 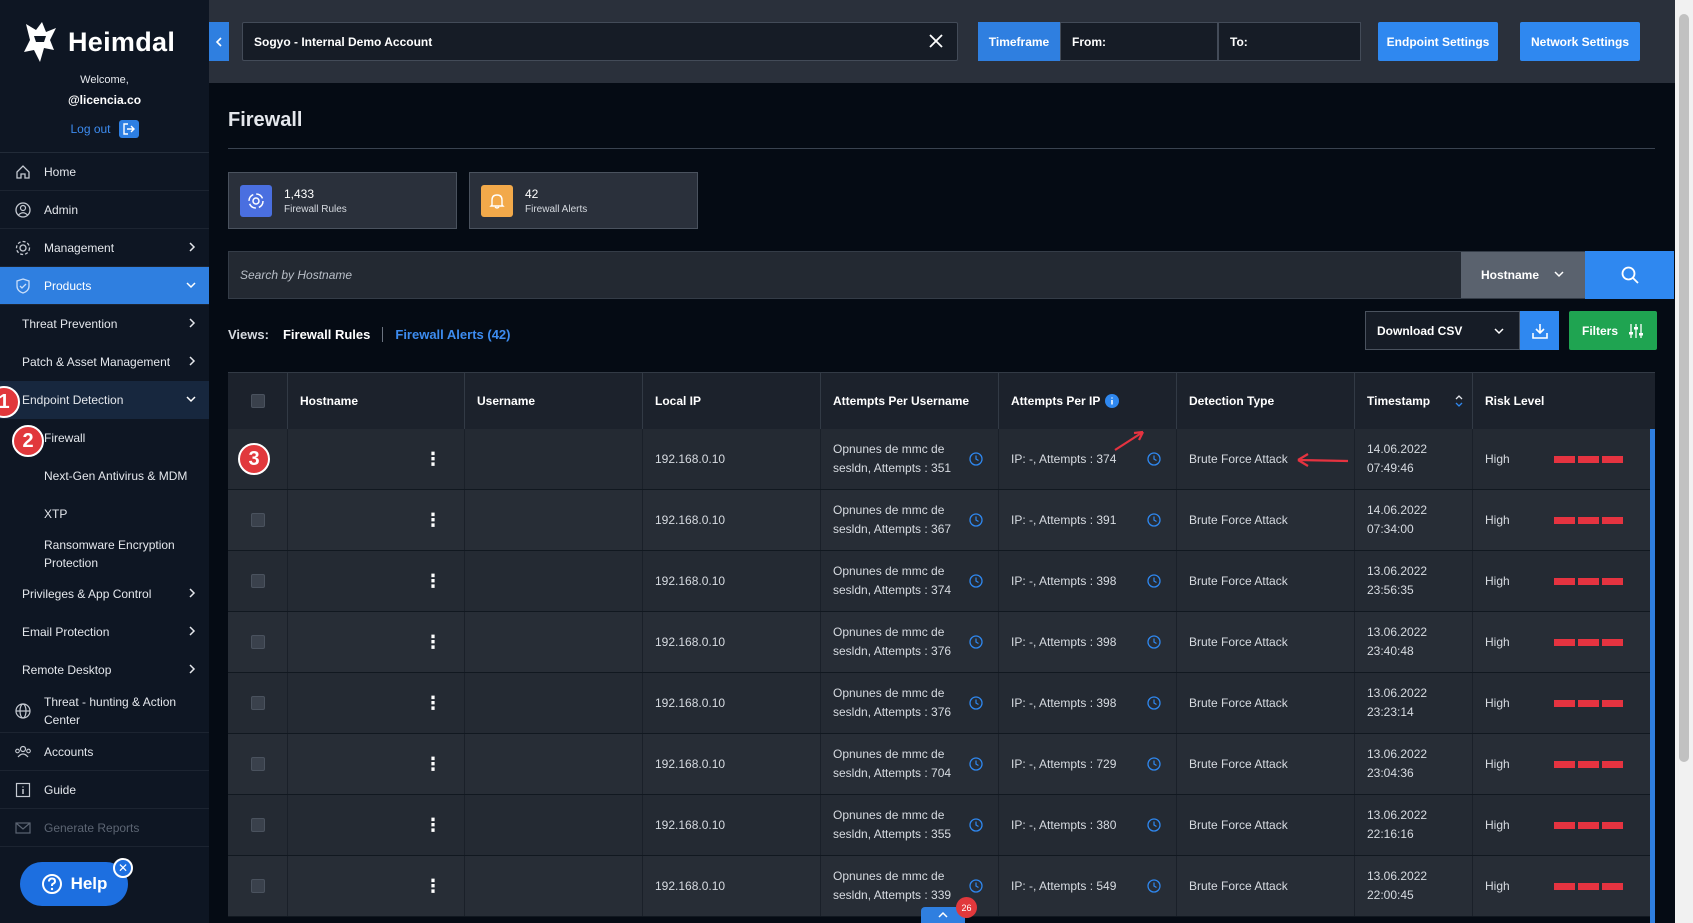 I want to click on detection-type-cell: Brute Force Attack, so click(x=1266, y=886).